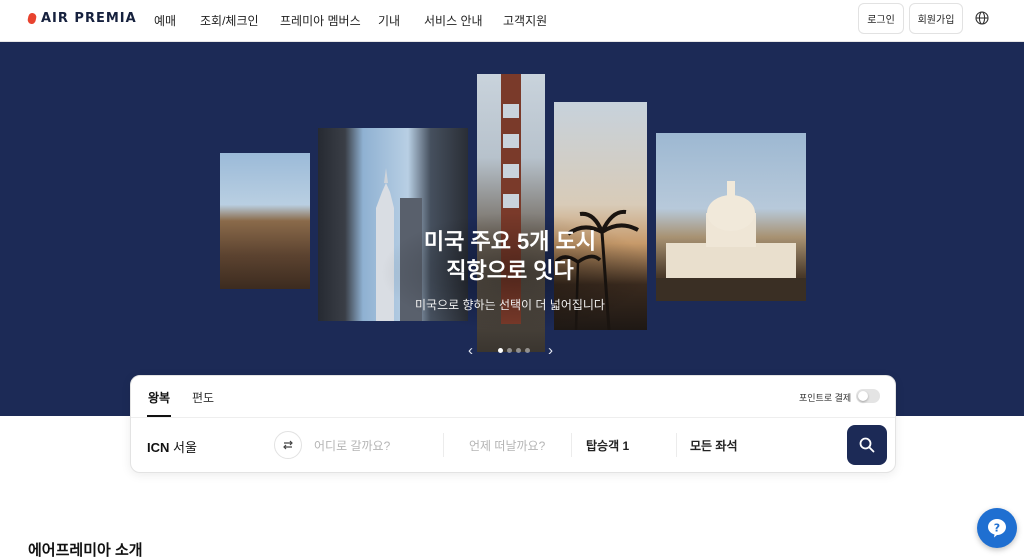 The width and height of the screenshot is (1024, 560). I want to click on destination-field: 어디로 갈까요?, so click(352, 445).